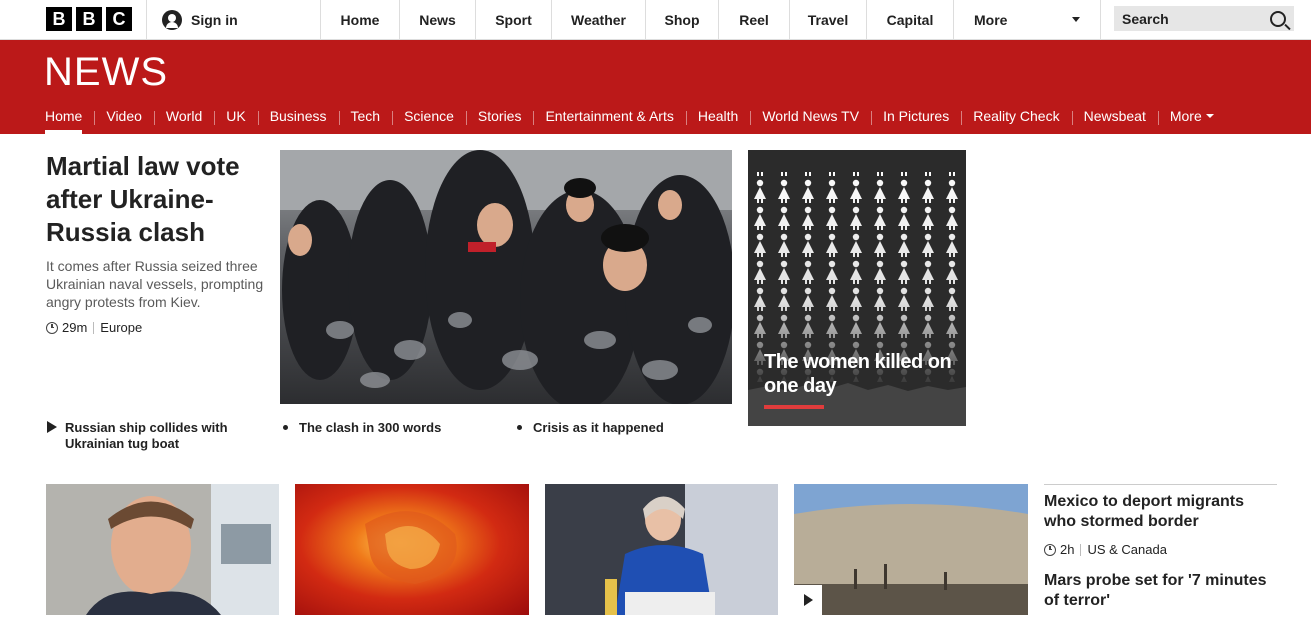 This screenshot has width=1311, height=623. Describe the element at coordinates (753, 19) in the screenshot. I see `global-nav-reel: Reel` at that location.